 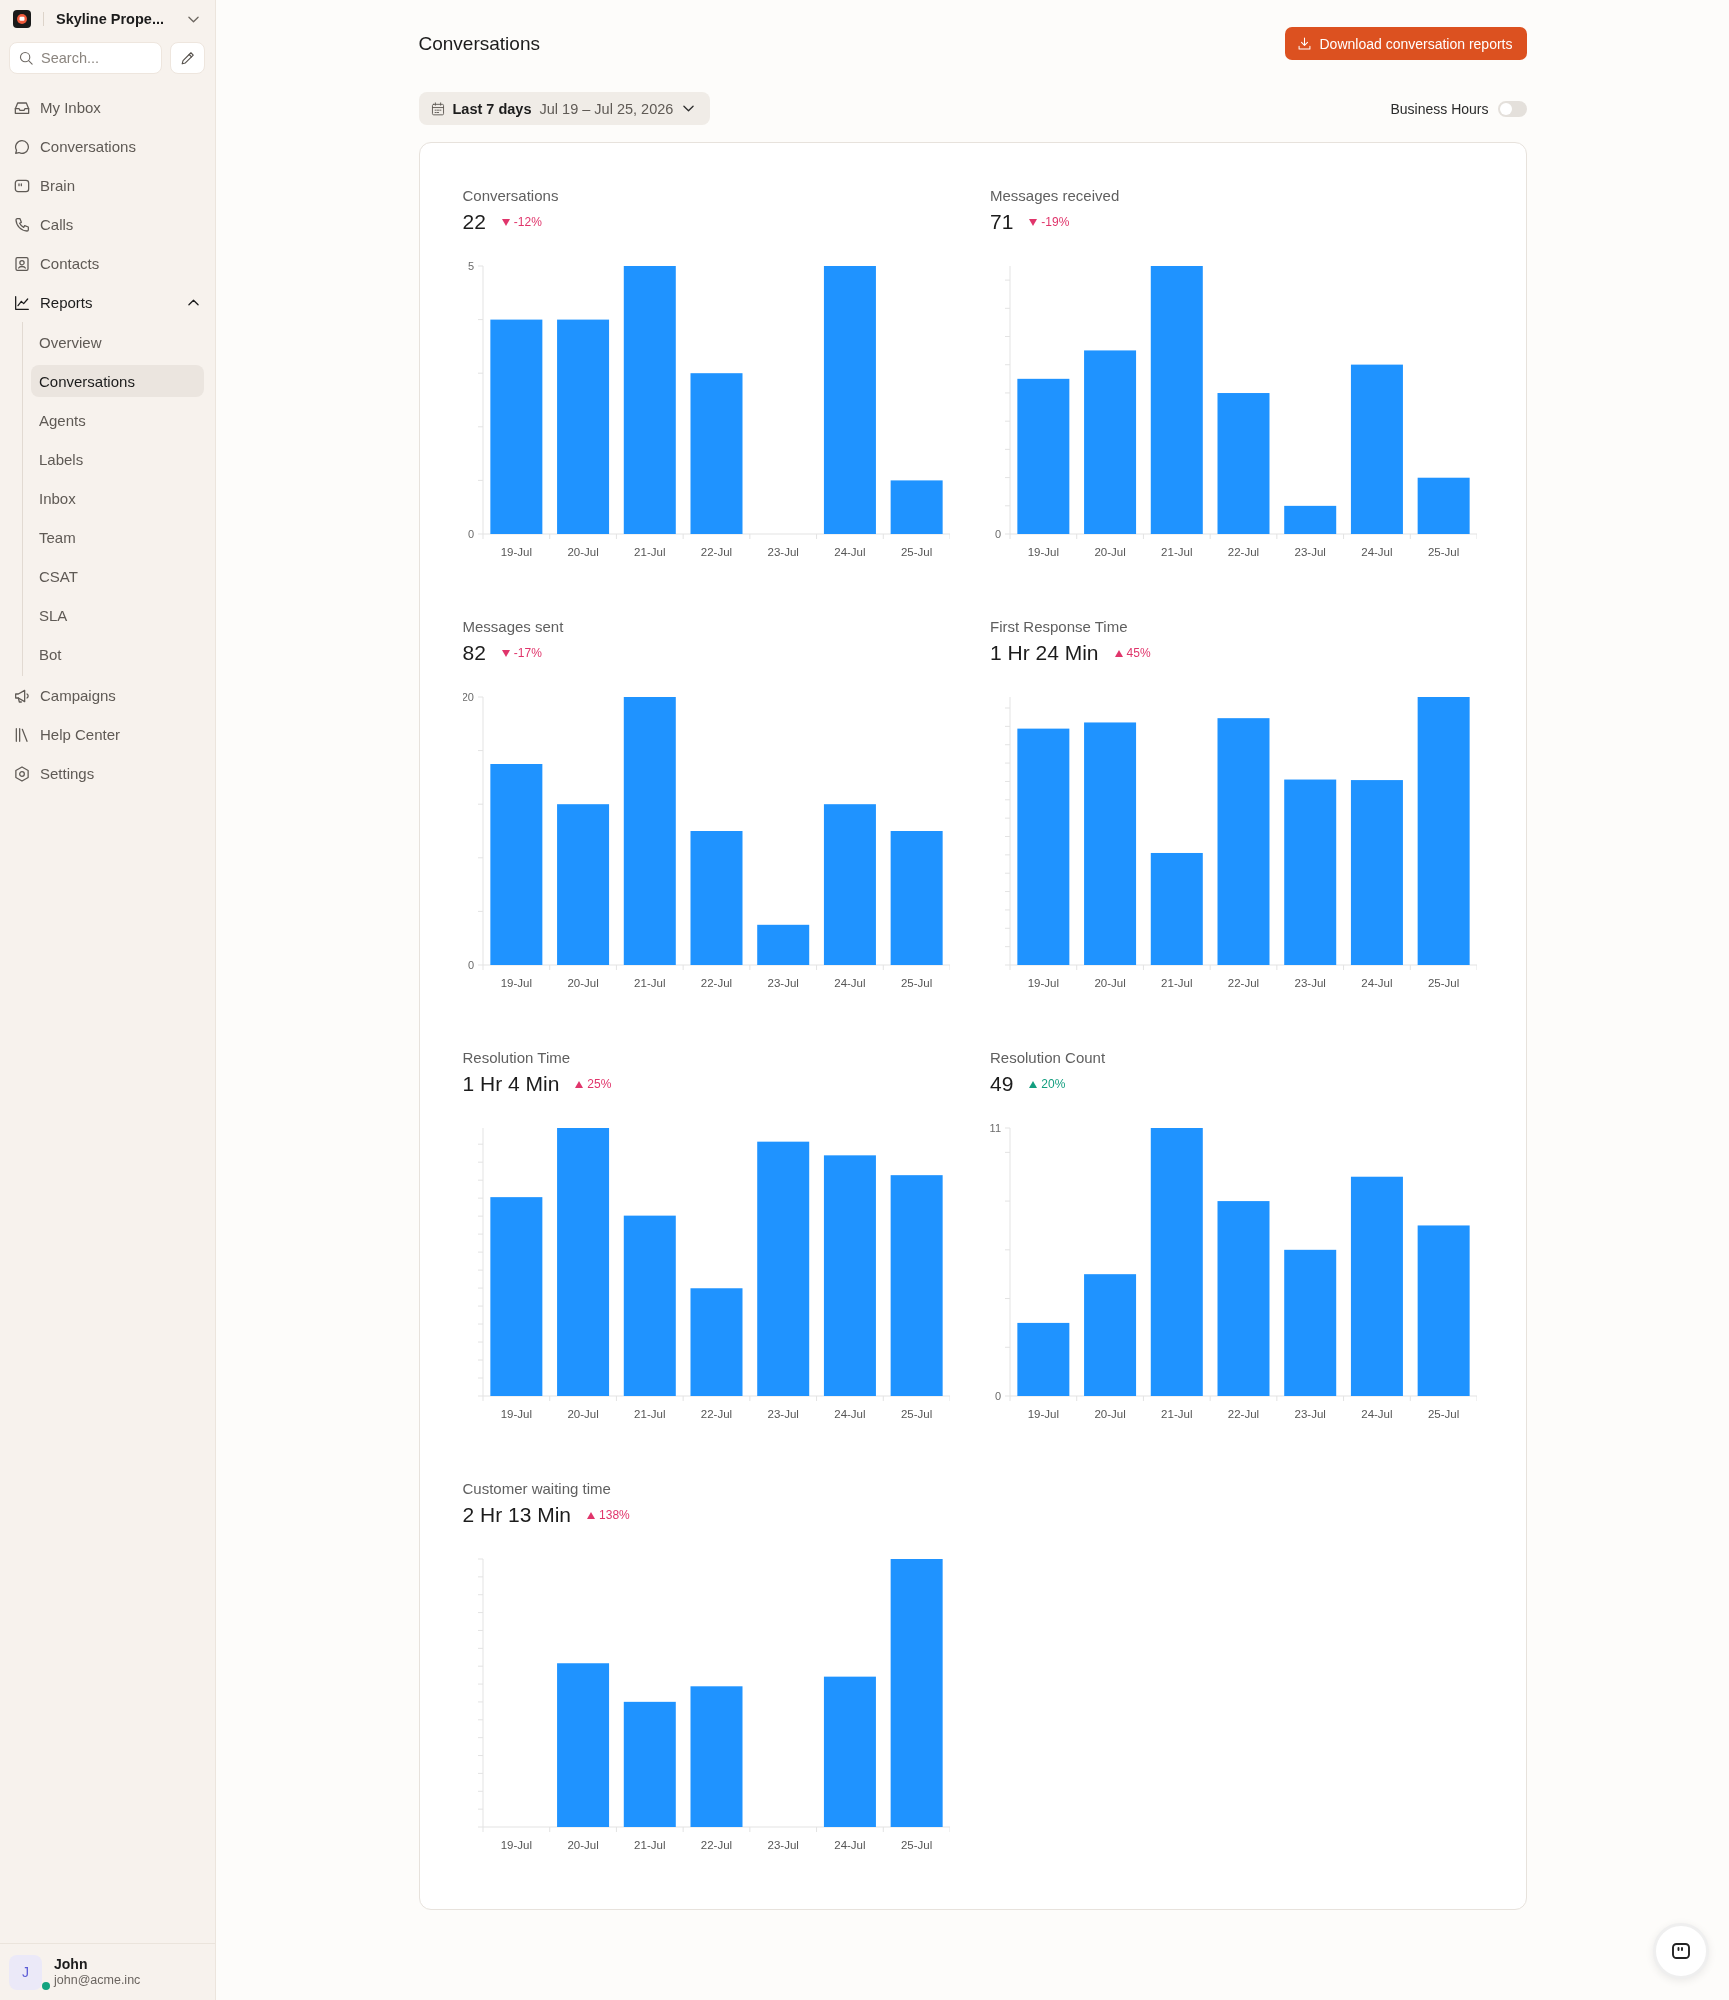 What do you see at coordinates (107, 107) in the screenshot?
I see `nav-item: My Inbox` at bounding box center [107, 107].